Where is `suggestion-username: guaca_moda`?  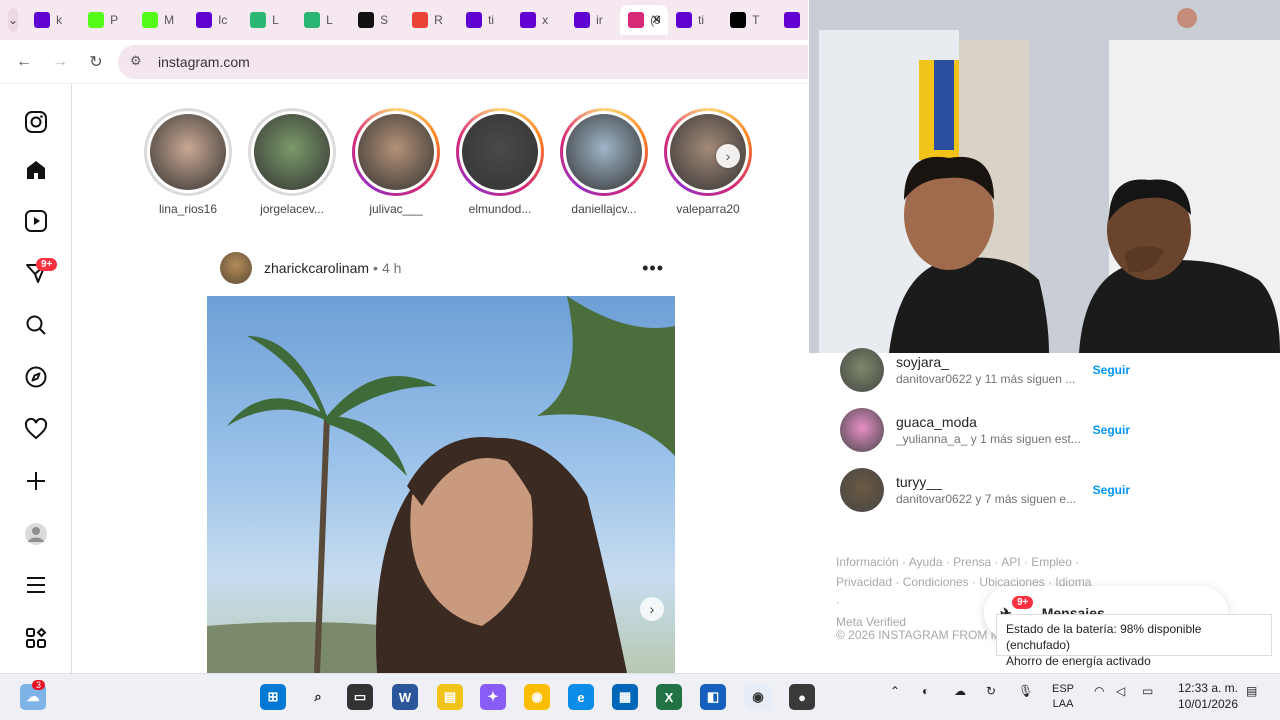 suggestion-username: guaca_moda is located at coordinates (994, 422).